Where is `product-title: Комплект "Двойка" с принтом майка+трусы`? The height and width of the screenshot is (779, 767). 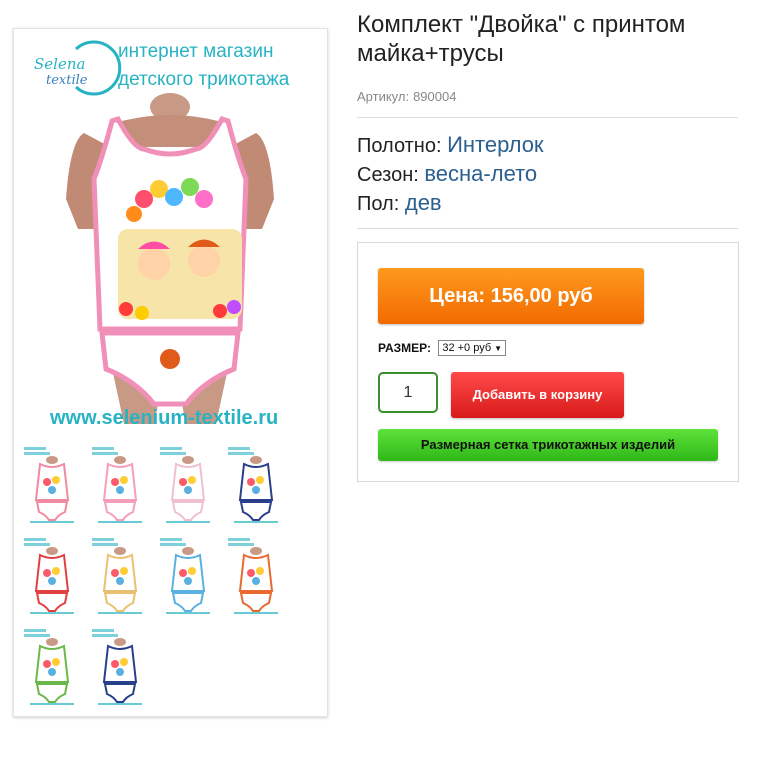
product-title: Комплект "Двойка" с принтом майка+трусы is located at coordinates (521, 39).